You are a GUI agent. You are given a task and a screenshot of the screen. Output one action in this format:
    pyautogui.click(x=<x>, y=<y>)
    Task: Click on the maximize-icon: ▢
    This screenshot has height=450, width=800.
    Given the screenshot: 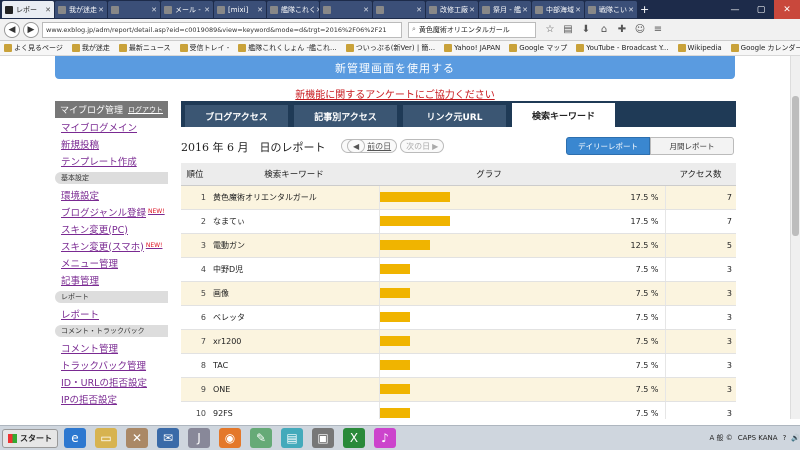 What is the action you would take?
    pyautogui.click(x=761, y=9)
    